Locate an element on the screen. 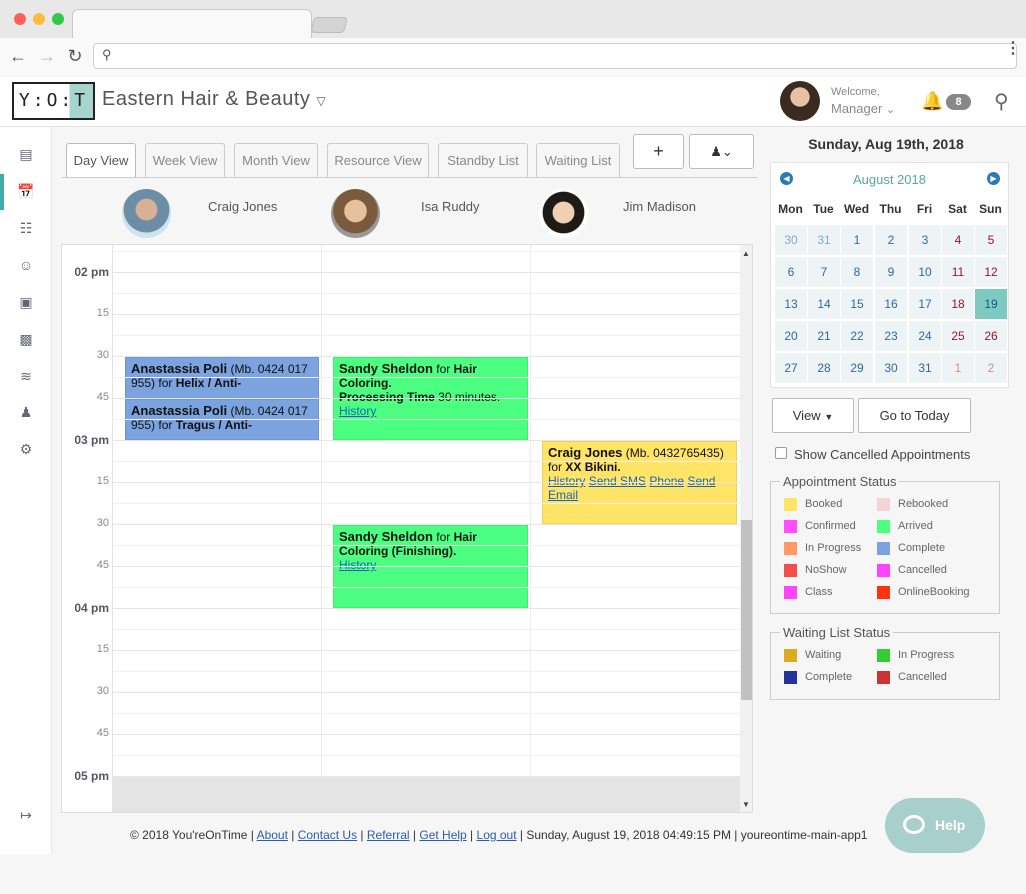  bell-icon: 🔔 is located at coordinates (932, 101).